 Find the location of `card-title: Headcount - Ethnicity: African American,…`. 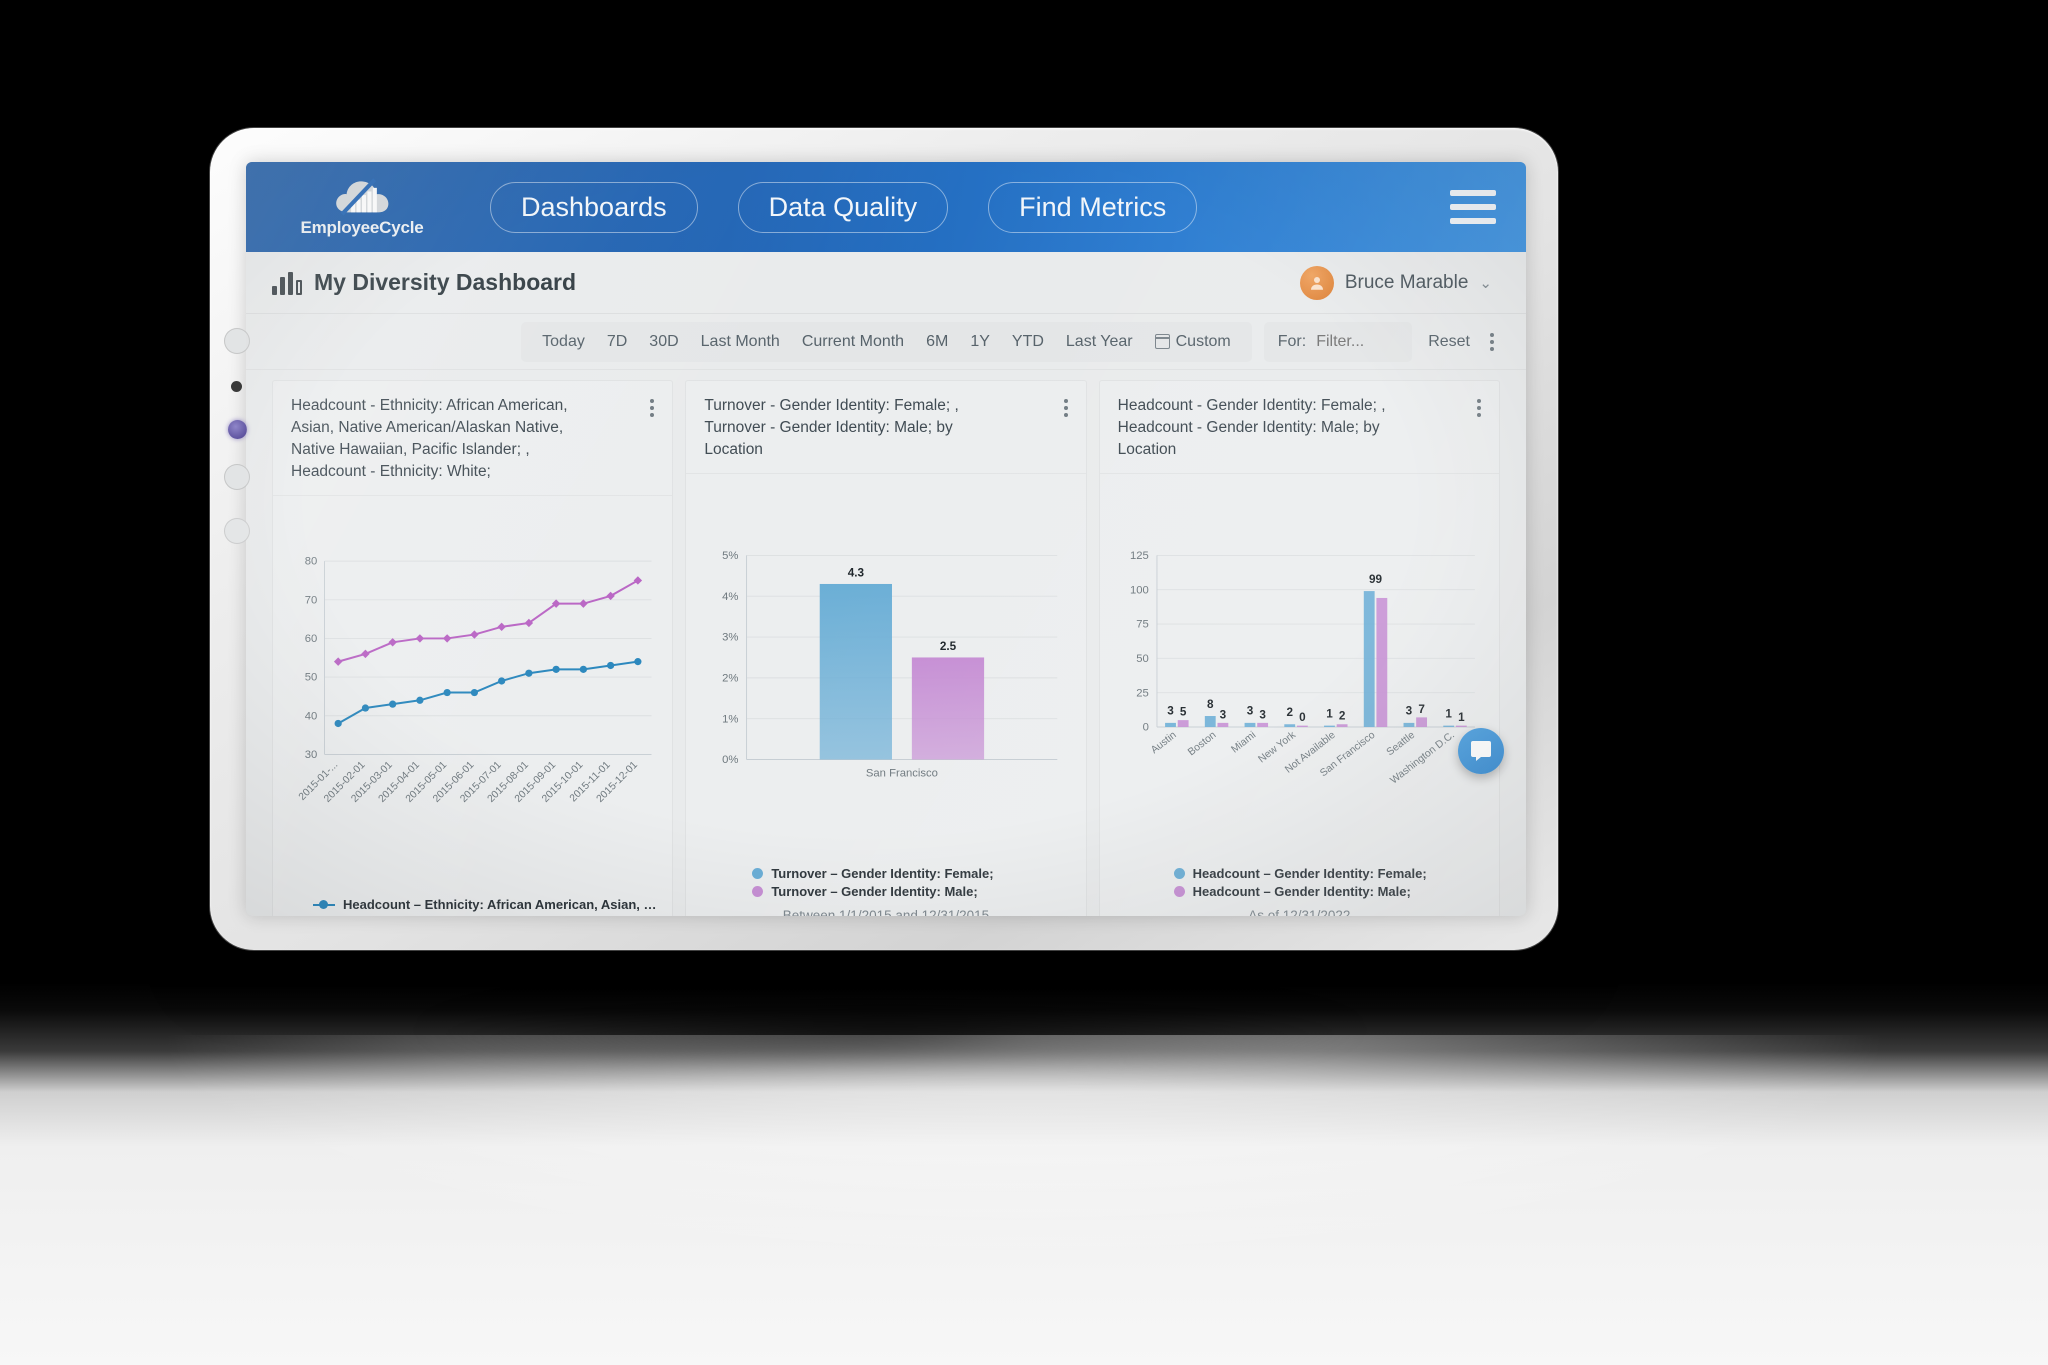

card-title: Headcount - Ethnicity: African American,… is located at coordinates (429, 438).